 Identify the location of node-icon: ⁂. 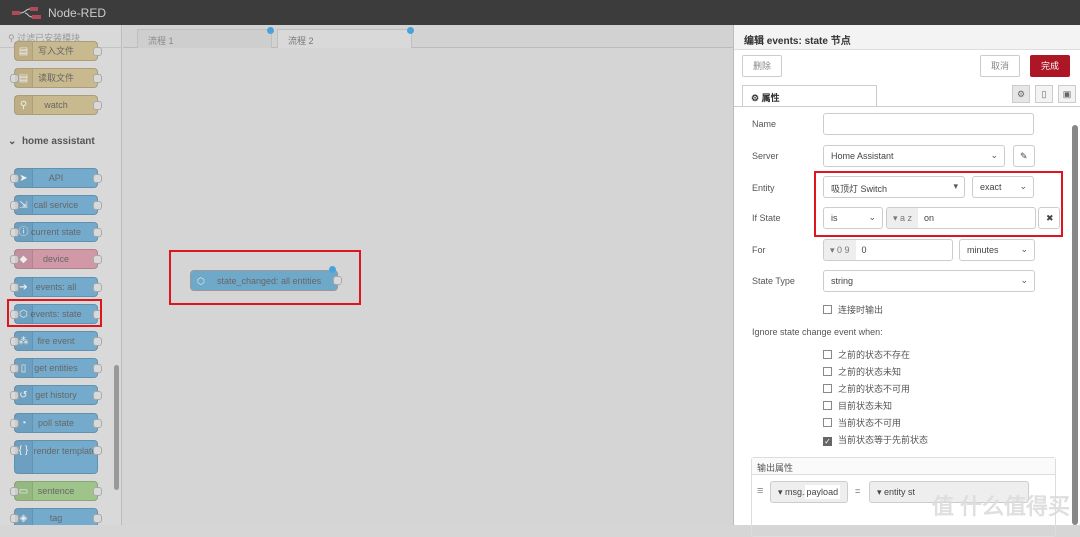
(24, 341).